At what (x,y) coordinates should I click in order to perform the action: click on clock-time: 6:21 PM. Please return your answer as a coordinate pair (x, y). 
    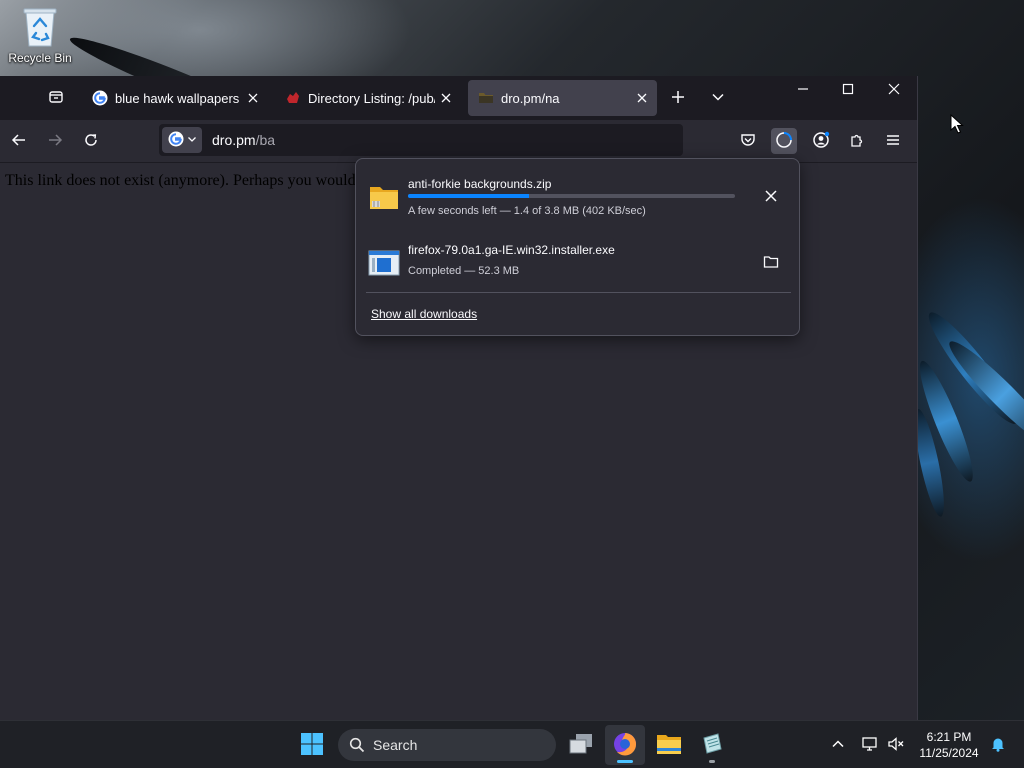
    Looking at the image, I should click on (949, 737).